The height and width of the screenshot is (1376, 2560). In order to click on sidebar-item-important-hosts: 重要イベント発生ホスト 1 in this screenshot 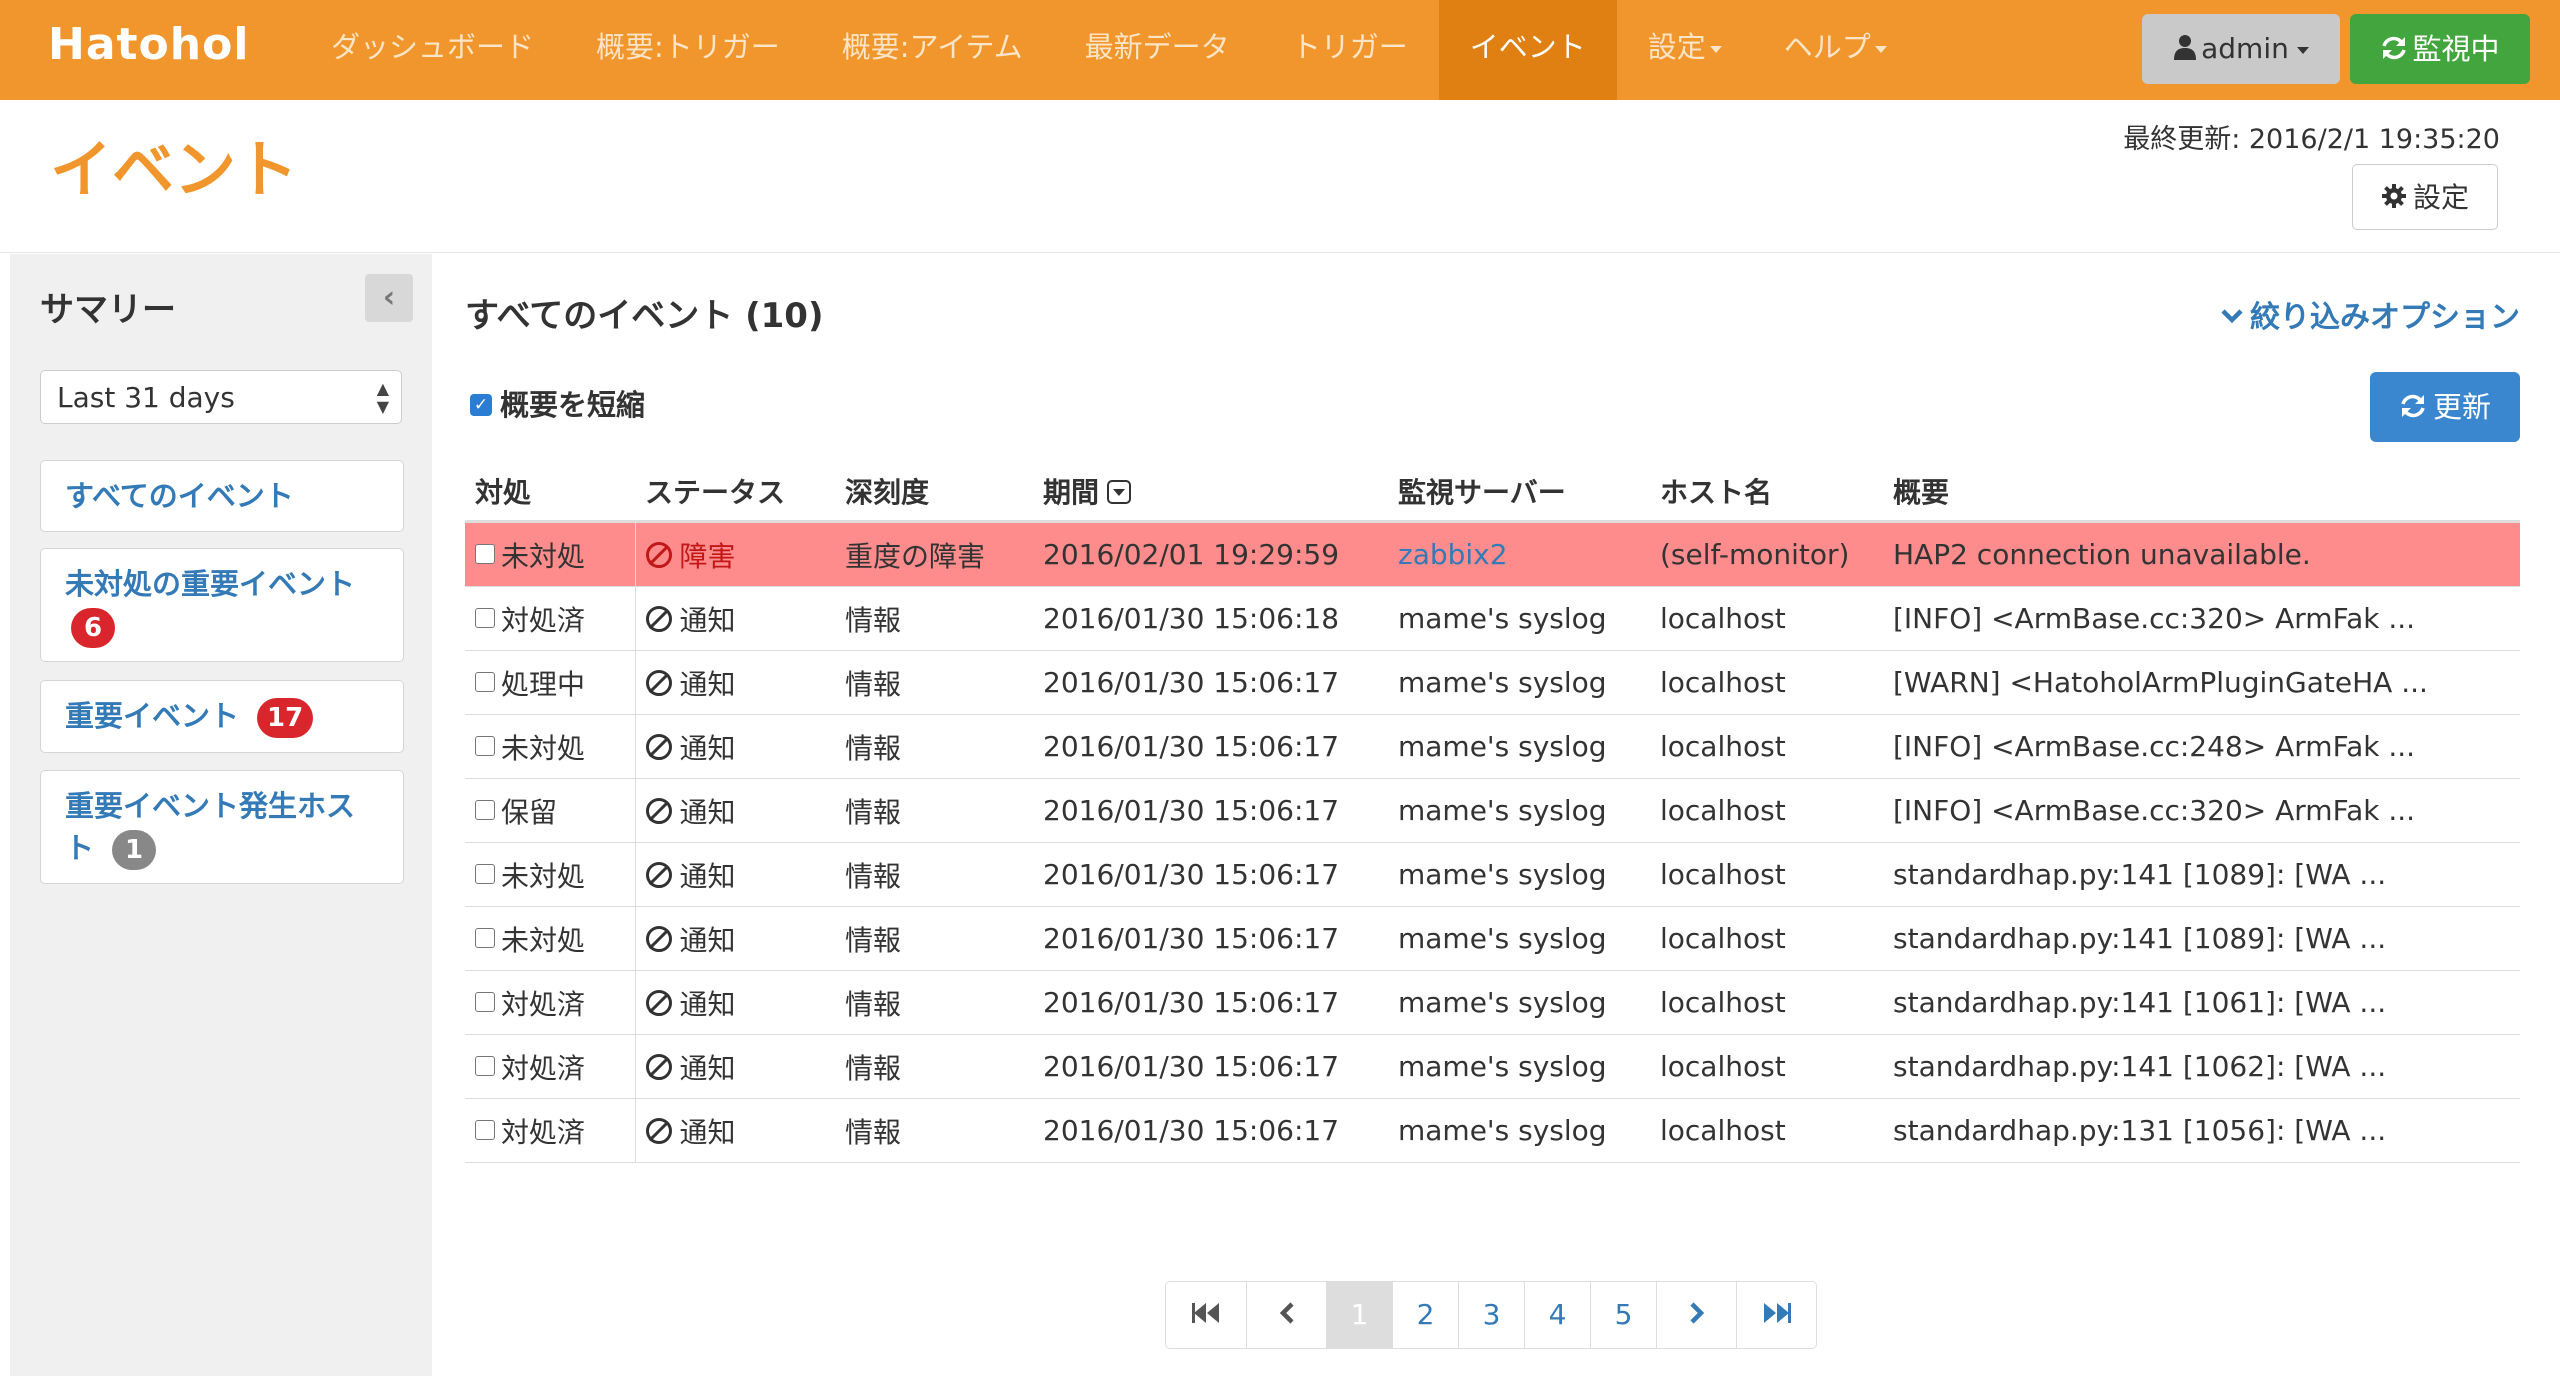, I will do `click(222, 827)`.